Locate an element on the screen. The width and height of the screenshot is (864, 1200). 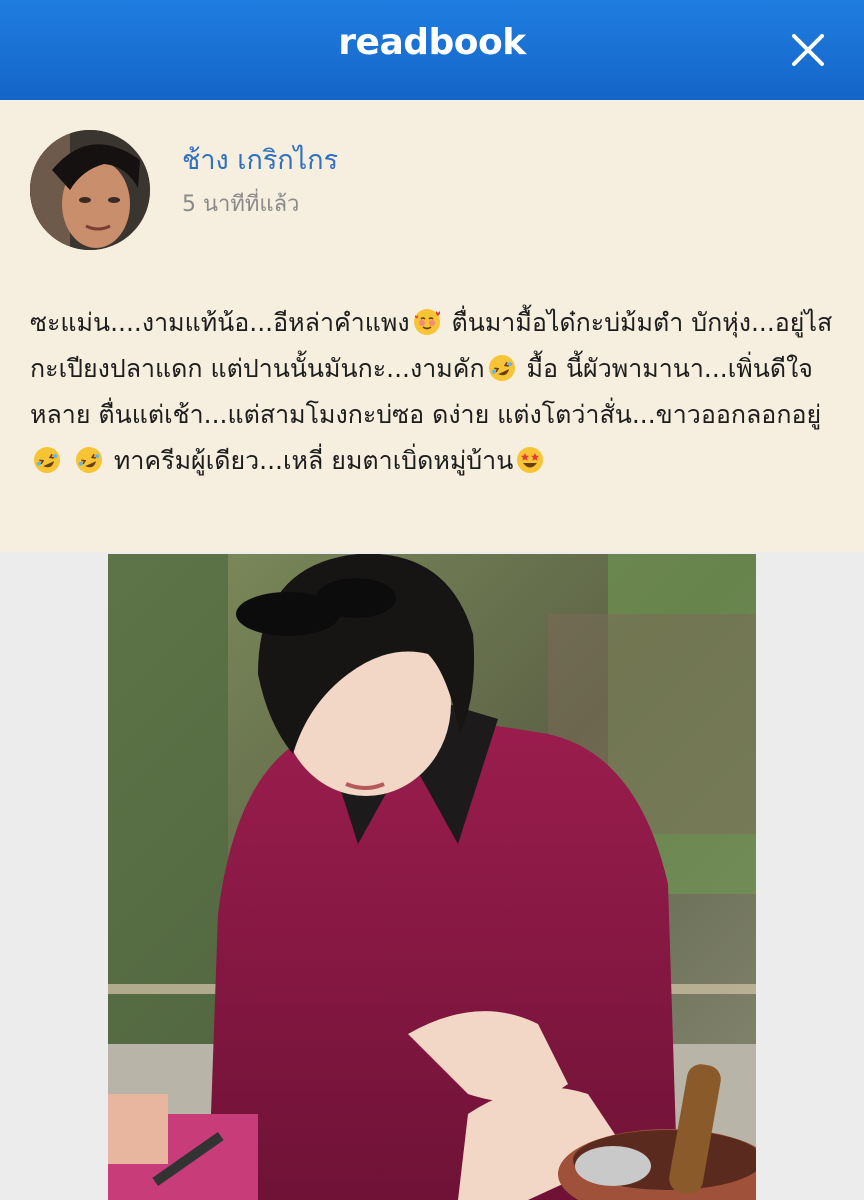
avatar-image is located at coordinates (90, 190).